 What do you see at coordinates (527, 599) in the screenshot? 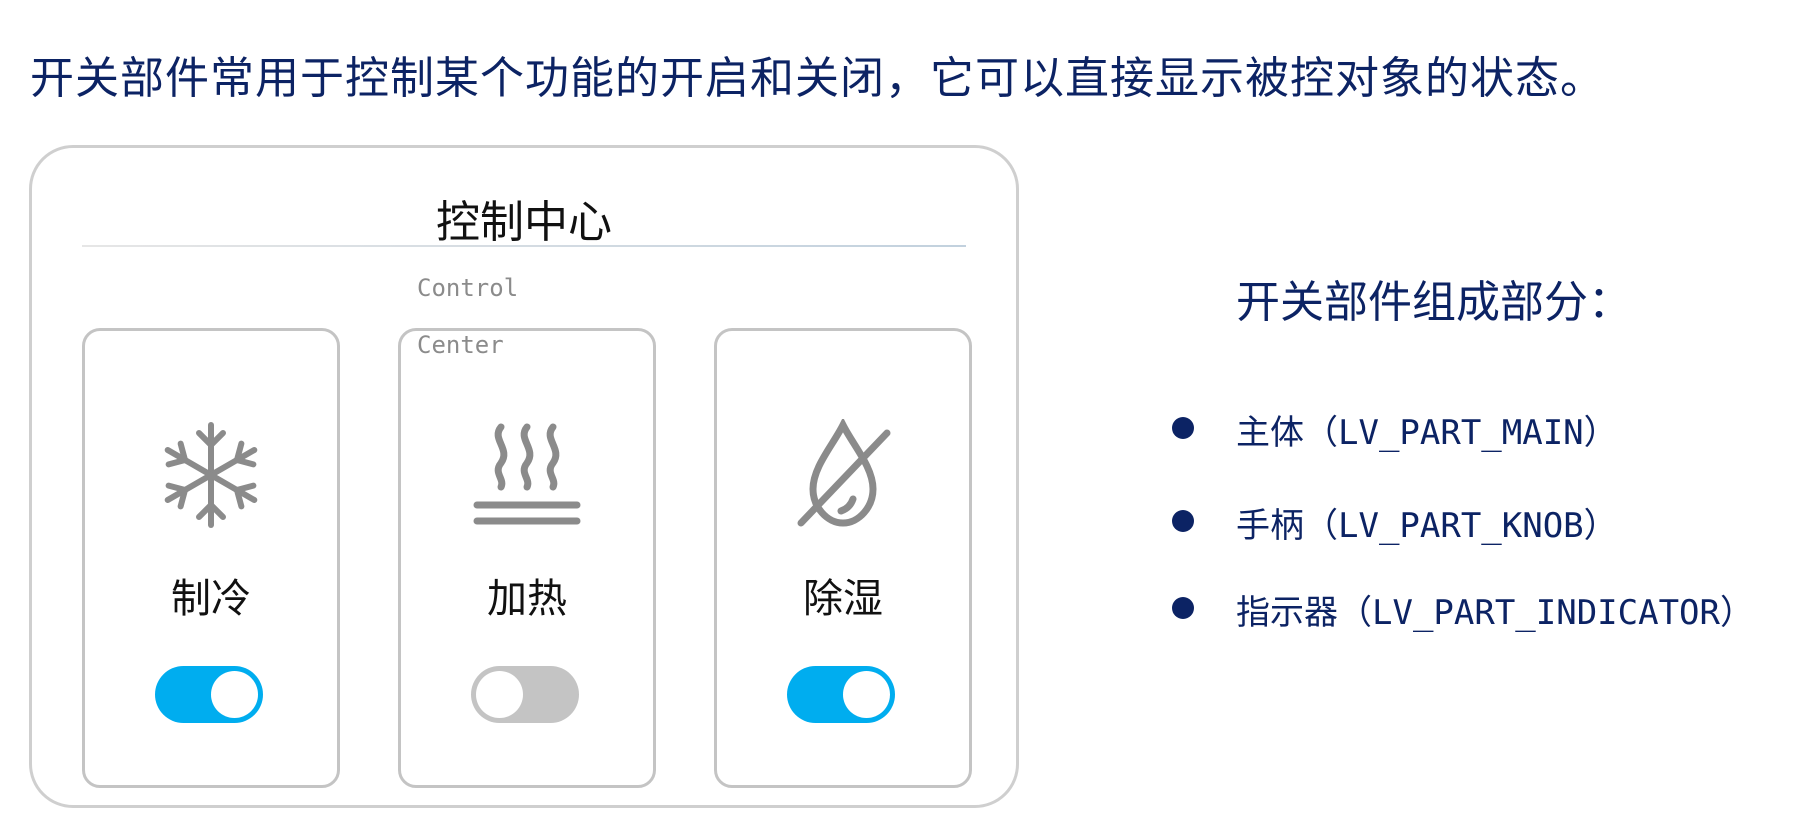
I see `card-label-heating: 加热` at bounding box center [527, 599].